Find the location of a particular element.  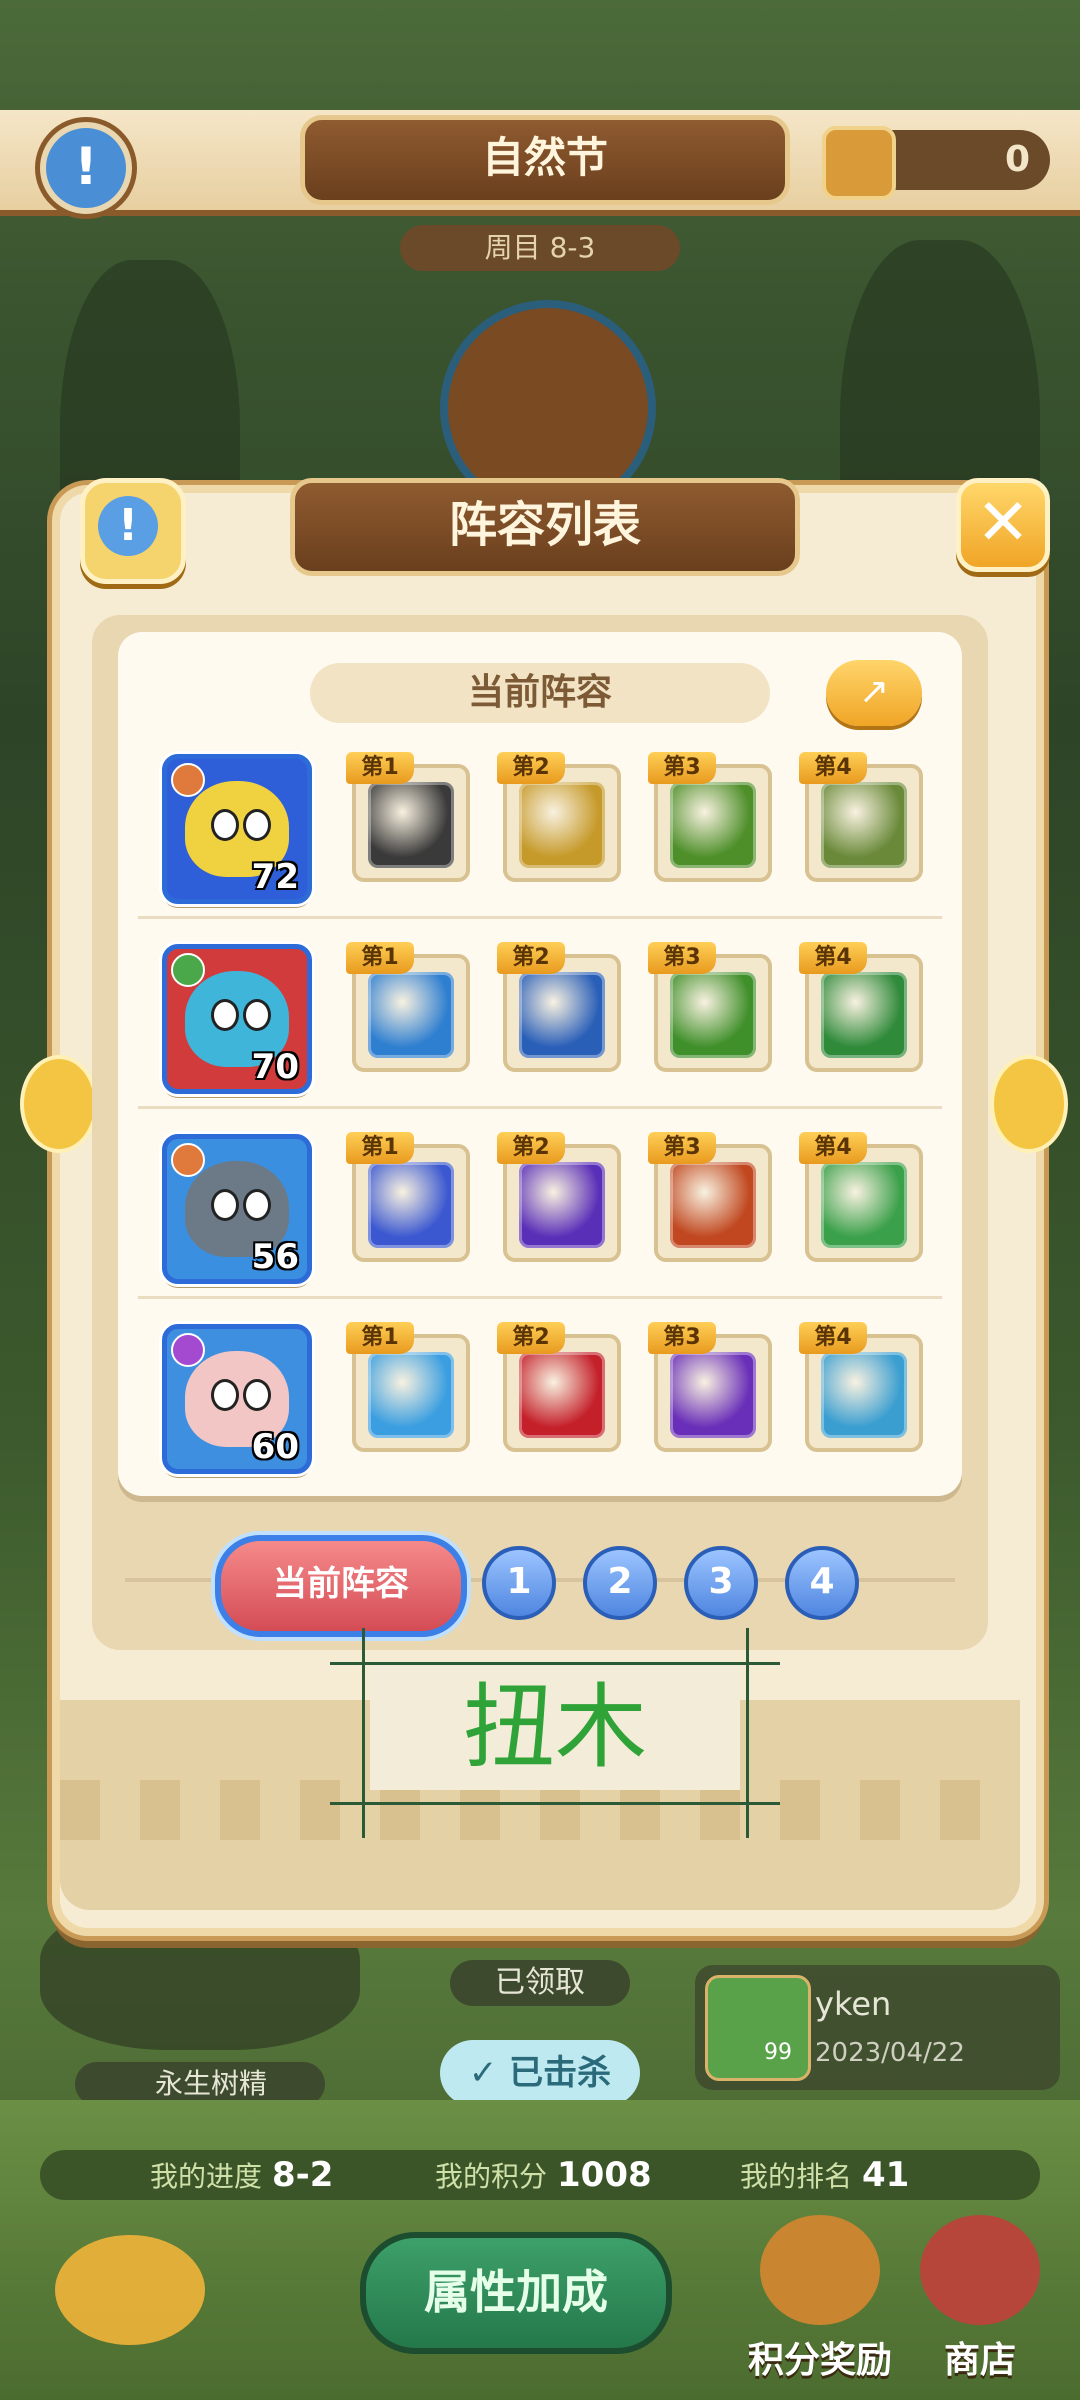

player-level: 99 is located at coordinates (778, 2052).